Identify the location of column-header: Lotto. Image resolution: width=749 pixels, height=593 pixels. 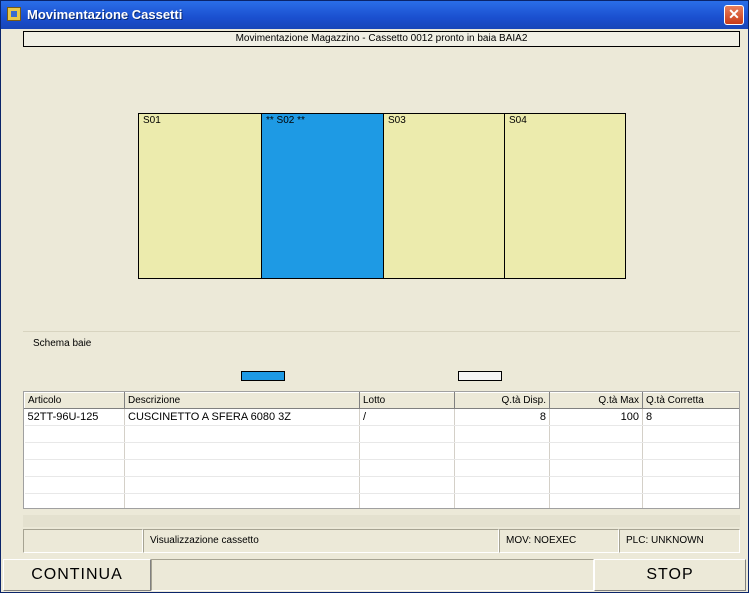
(407, 400).